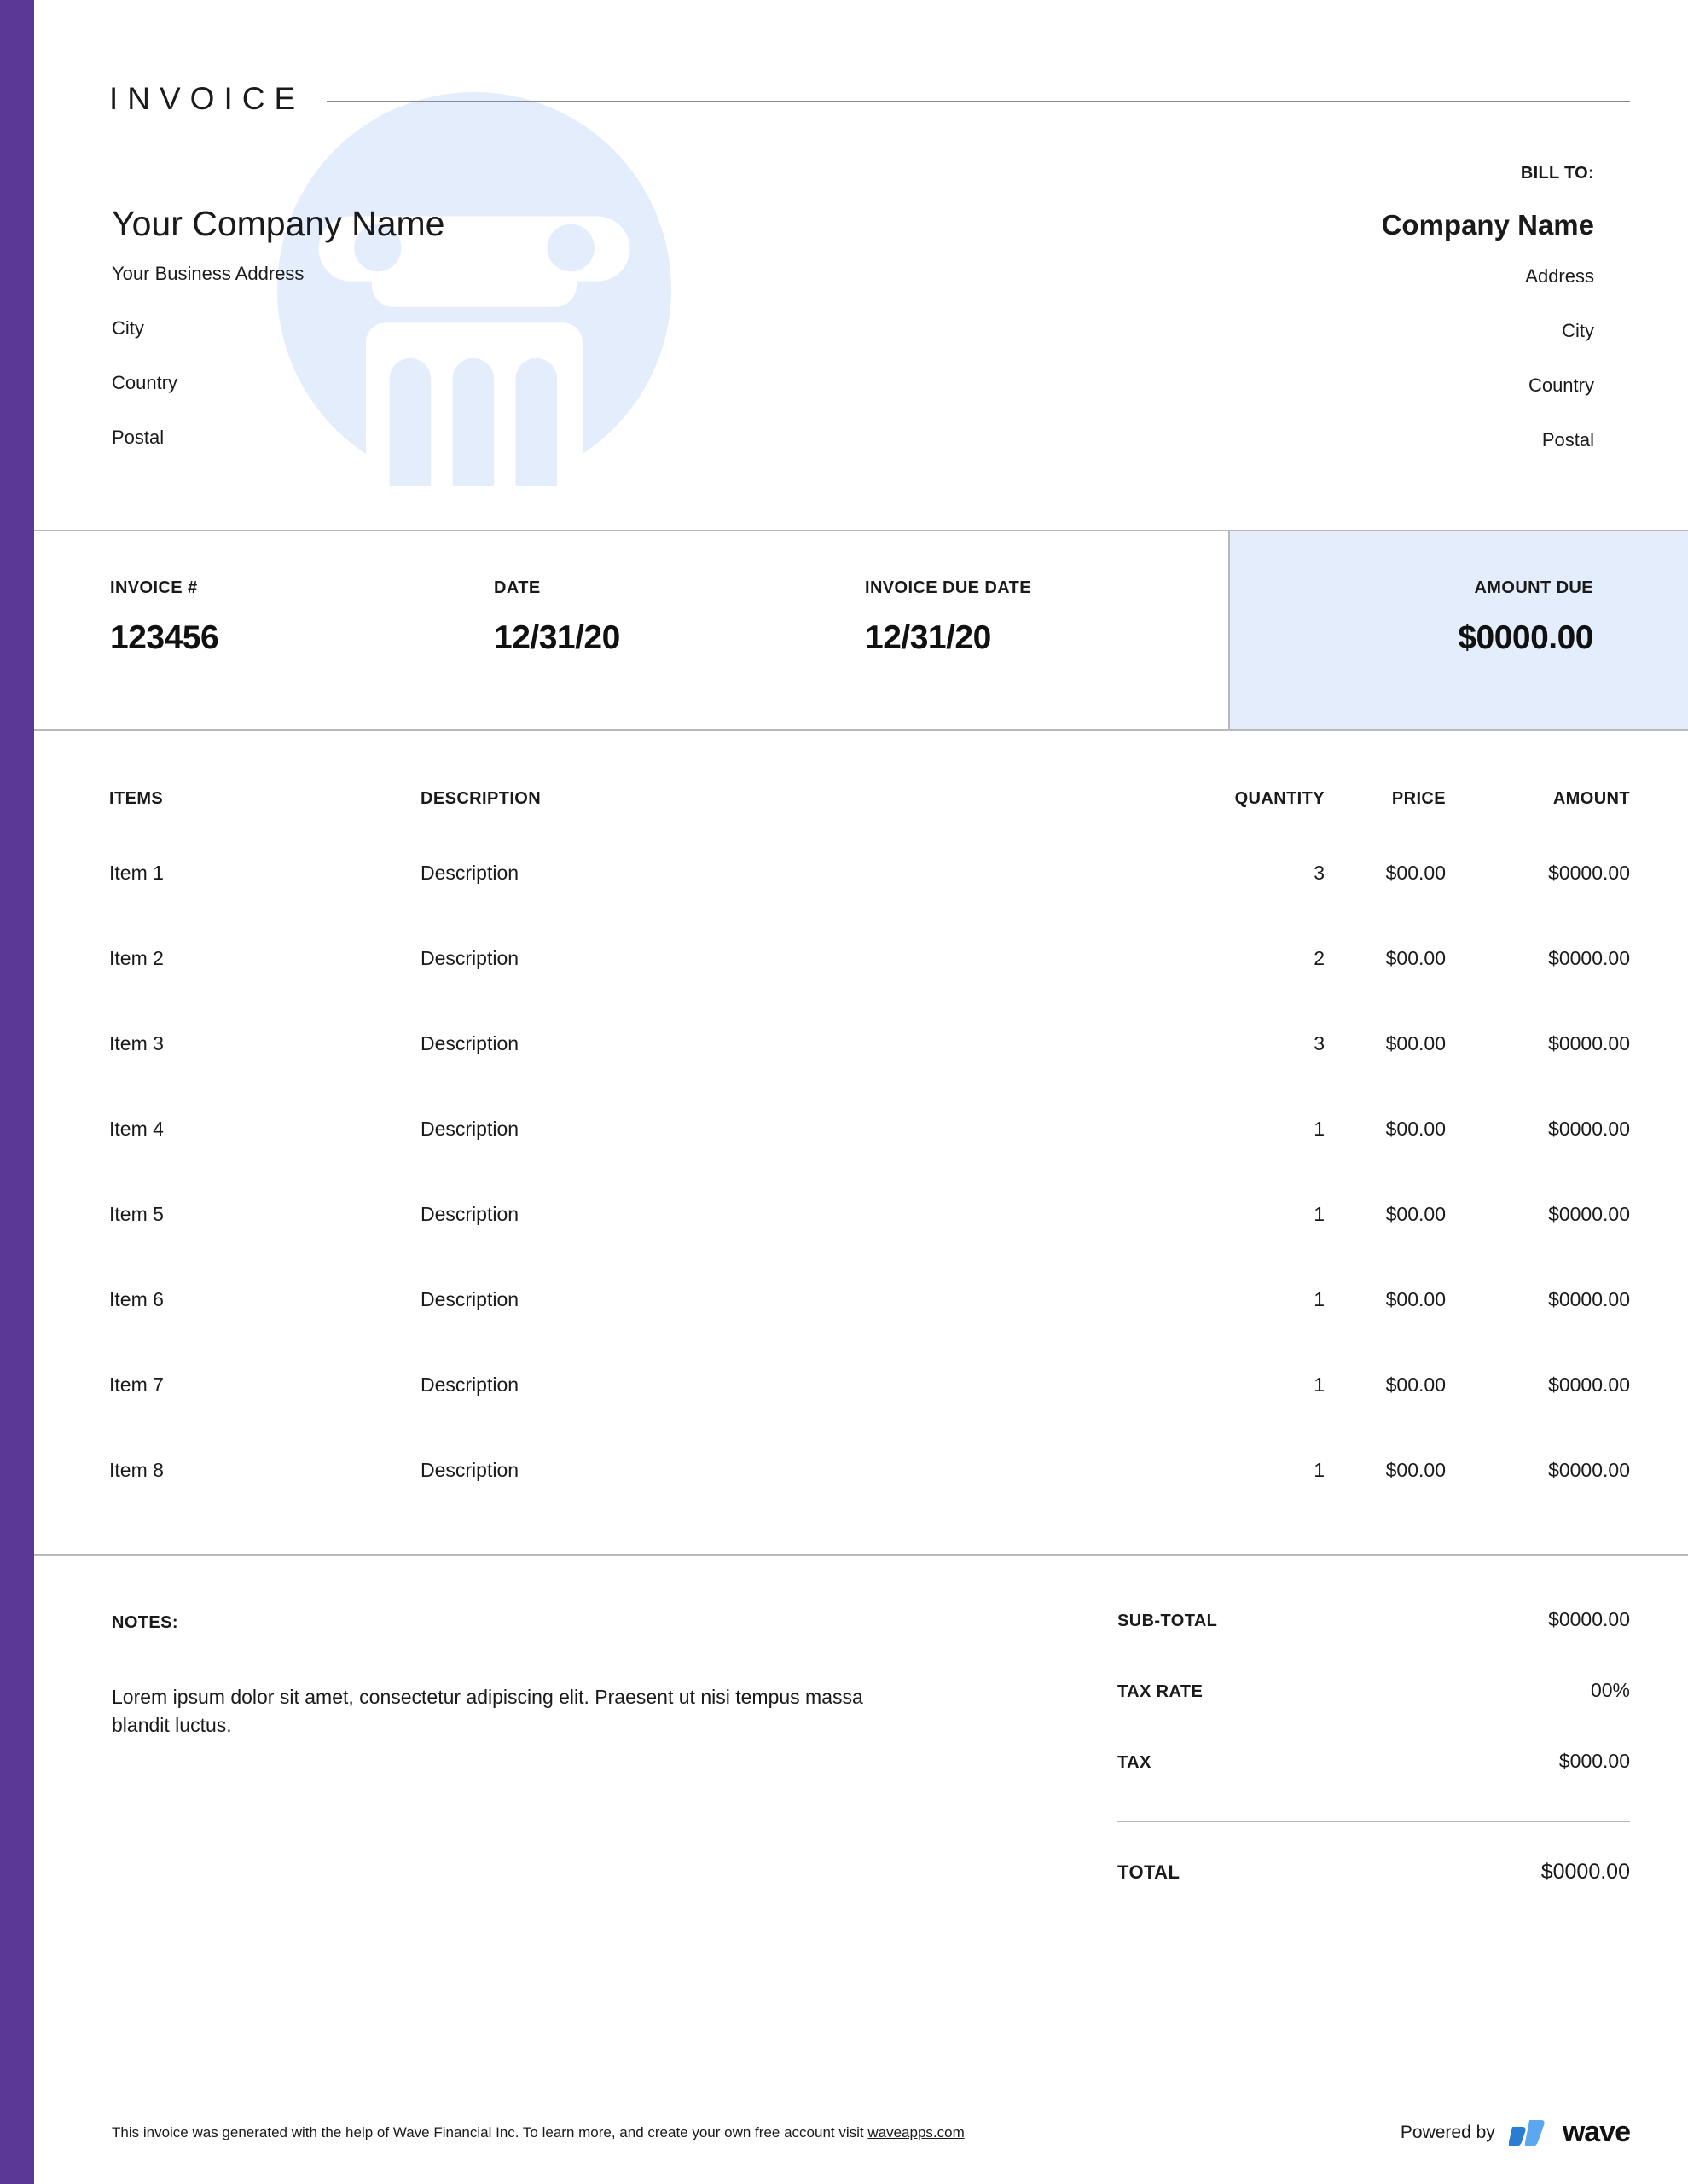 The width and height of the screenshot is (1688, 2184). I want to click on notes-label: NOTES:, so click(145, 1623).